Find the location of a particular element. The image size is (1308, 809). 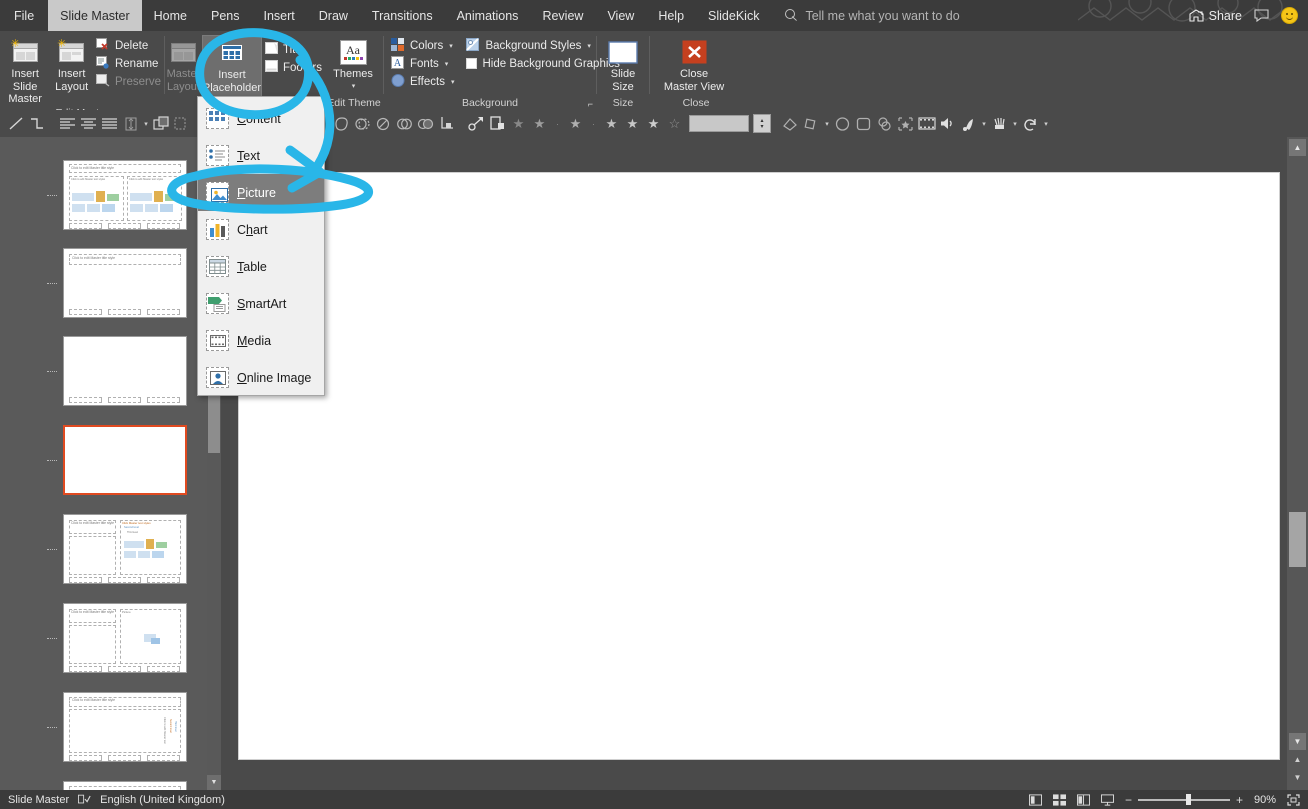

toolbar-overflow-caret-icon: ▾ is located at coordinates (1046, 123).